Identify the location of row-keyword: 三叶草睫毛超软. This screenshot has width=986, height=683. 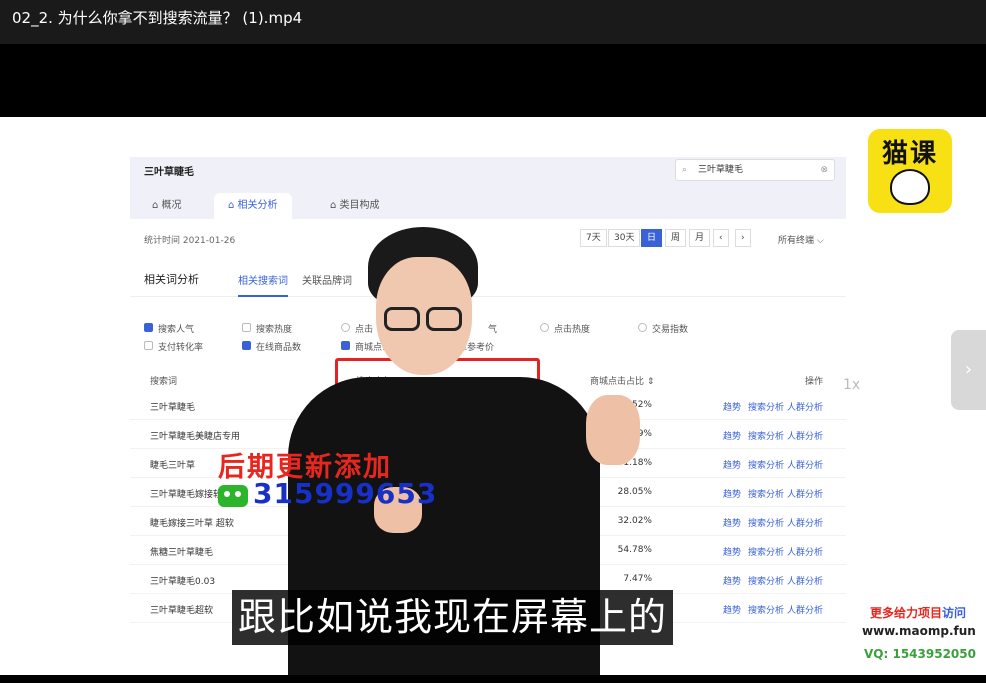
(182, 611).